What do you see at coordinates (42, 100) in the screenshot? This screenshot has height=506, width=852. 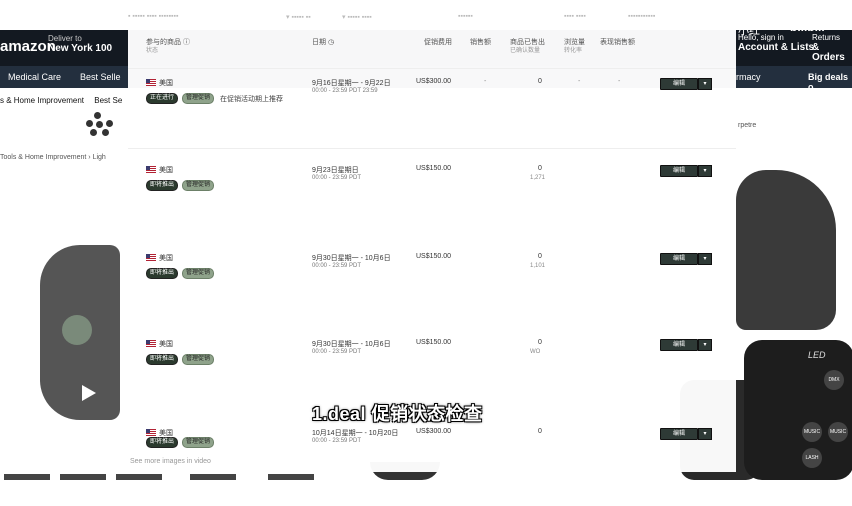 I see `category-home-improvement: s & Home Improvement` at bounding box center [42, 100].